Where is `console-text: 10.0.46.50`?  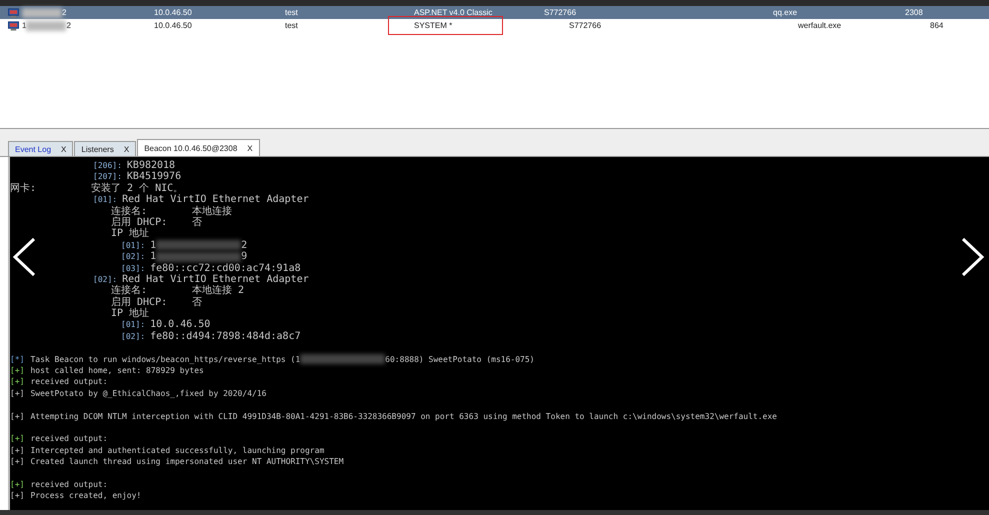 console-text: 10.0.46.50 is located at coordinates (180, 325).